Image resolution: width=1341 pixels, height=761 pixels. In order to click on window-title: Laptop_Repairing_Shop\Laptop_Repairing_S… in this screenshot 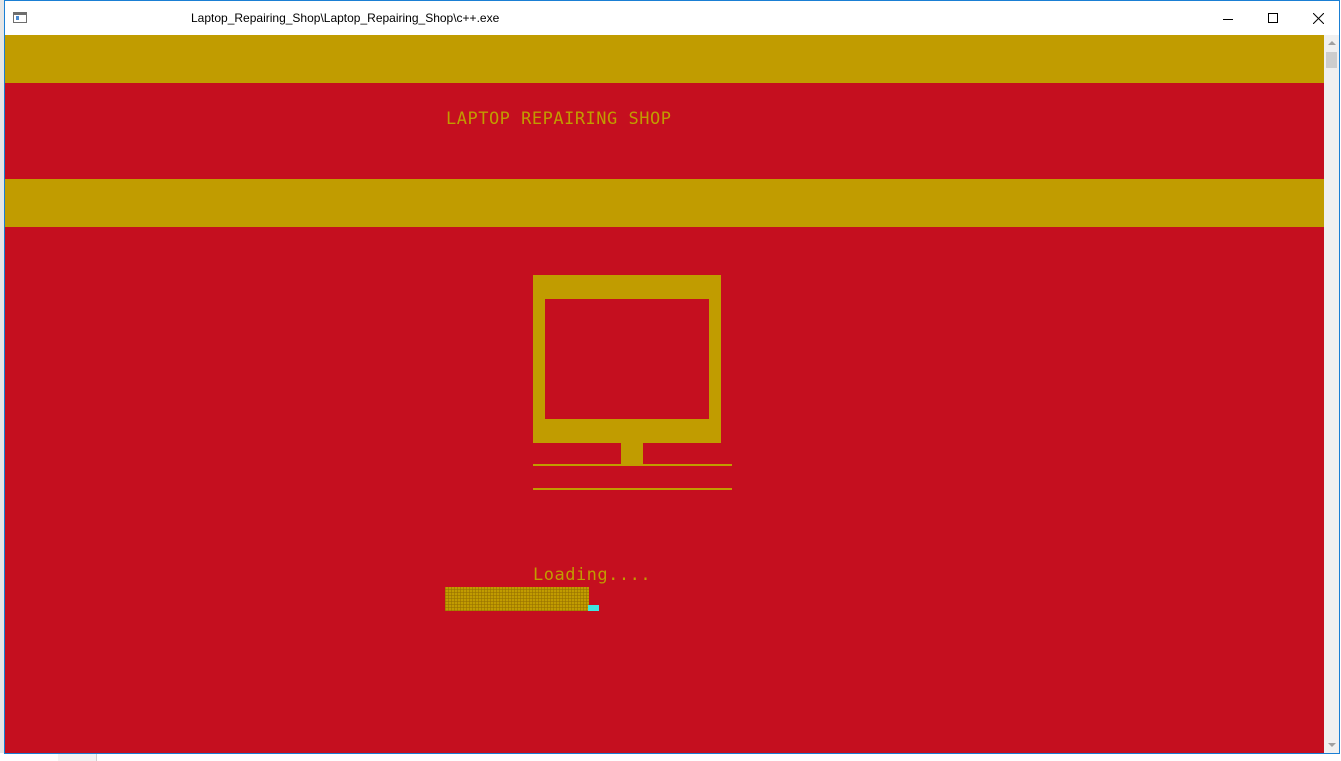, I will do `click(345, 18)`.